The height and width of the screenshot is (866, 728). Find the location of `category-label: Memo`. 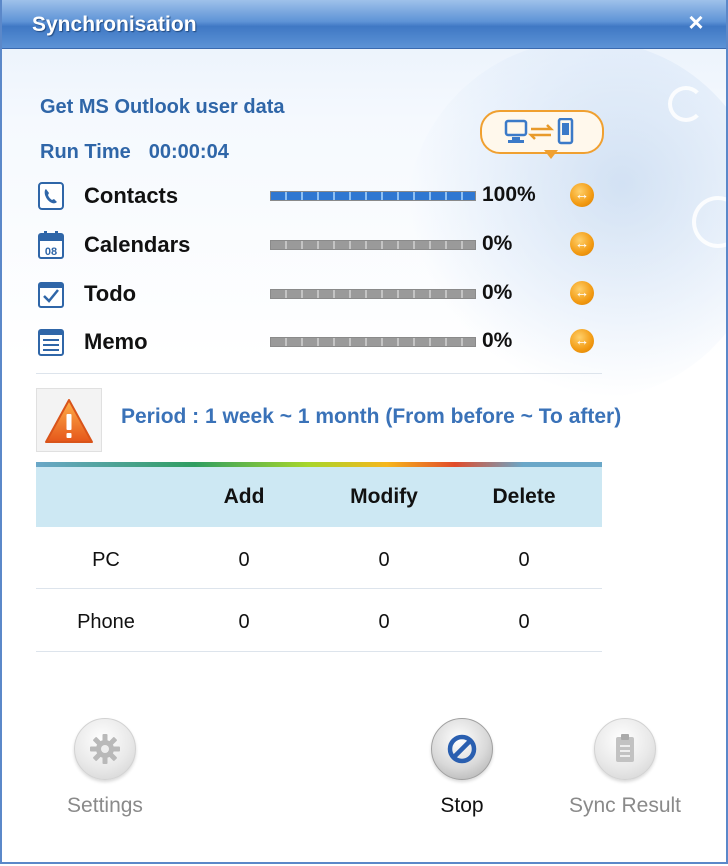

category-label: Memo is located at coordinates (116, 341).